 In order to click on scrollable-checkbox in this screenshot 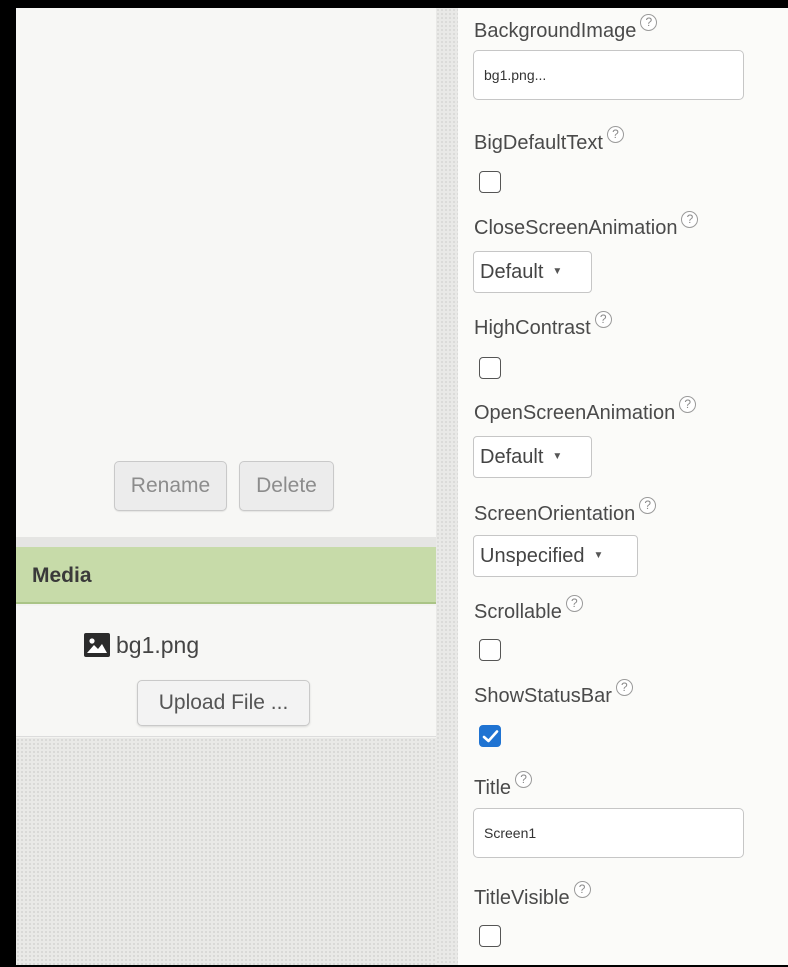, I will do `click(490, 650)`.